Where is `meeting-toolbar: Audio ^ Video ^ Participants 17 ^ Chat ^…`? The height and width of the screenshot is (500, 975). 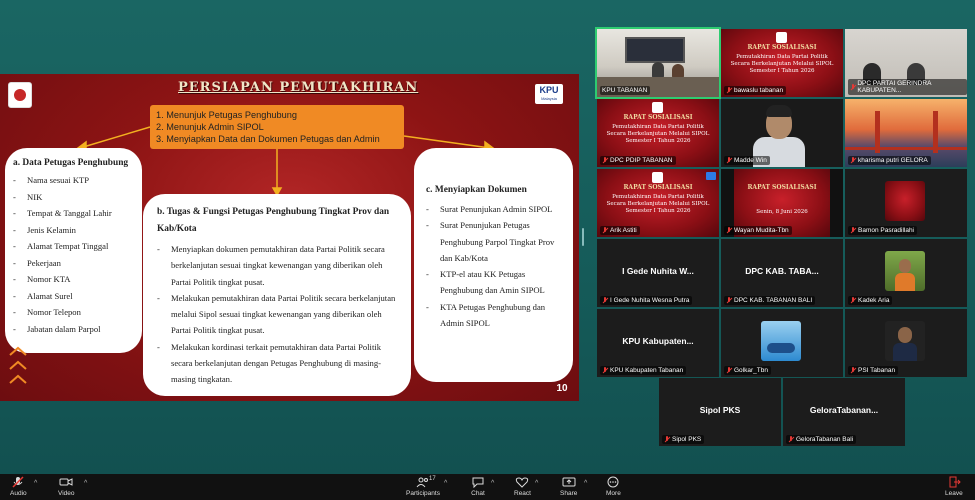
meeting-toolbar: Audio ^ Video ^ Participants 17 ^ Chat ^… is located at coordinates (487, 487).